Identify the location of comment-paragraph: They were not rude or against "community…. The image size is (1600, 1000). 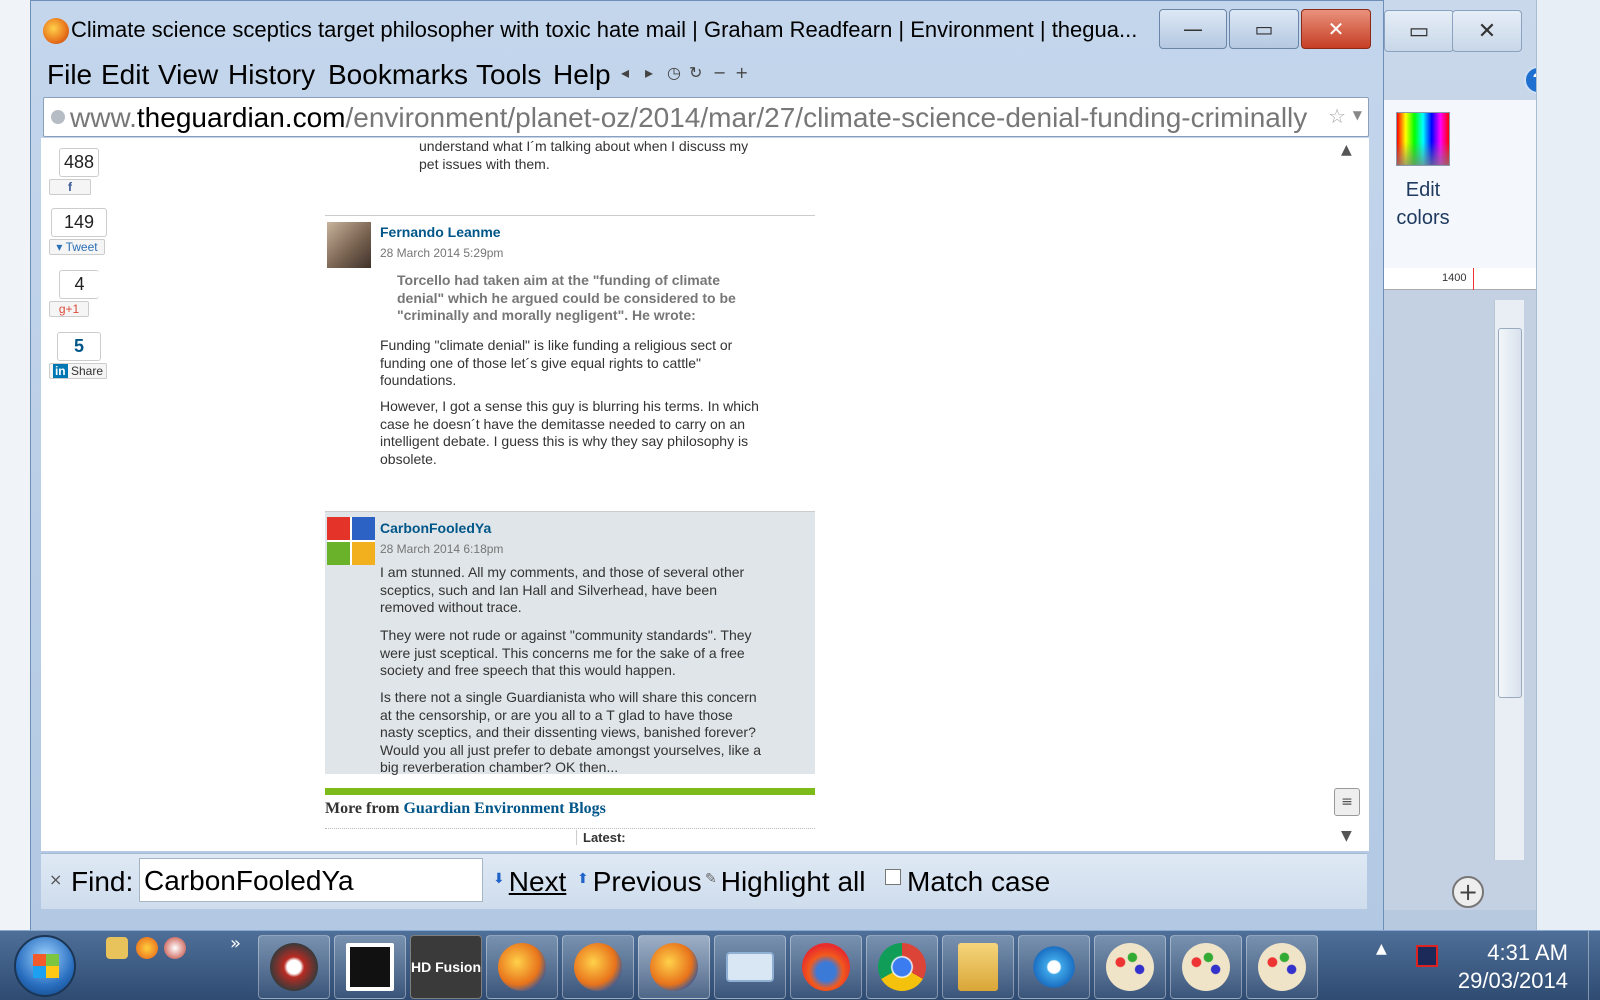
(566, 652).